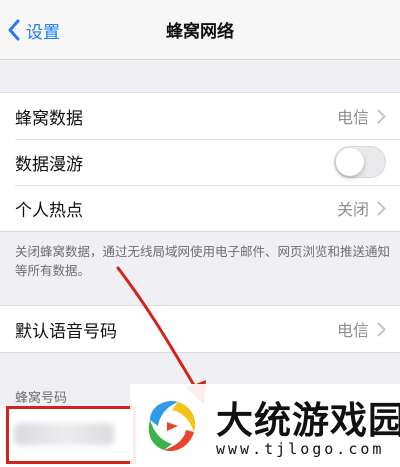  What do you see at coordinates (300, 449) in the screenshot?
I see `watermark-url: www.tjlogo.com` at bounding box center [300, 449].